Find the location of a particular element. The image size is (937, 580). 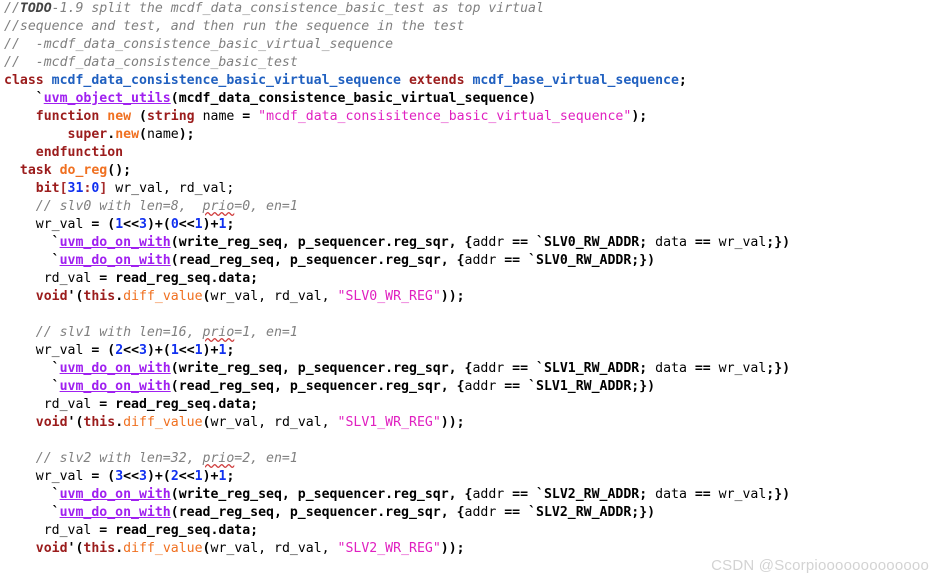

code-token: SLV2_RW_ADDR is located at coordinates (591, 494).